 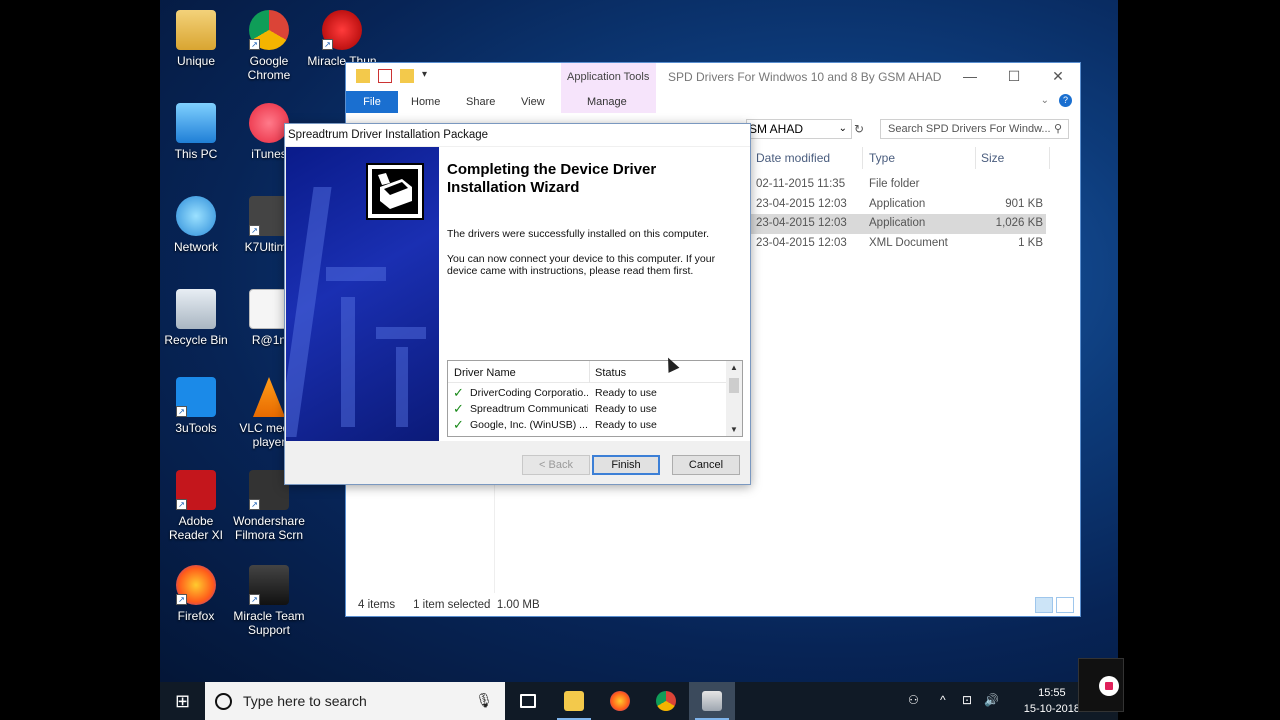 I want to click on column-size: Size, so click(x=992, y=158).